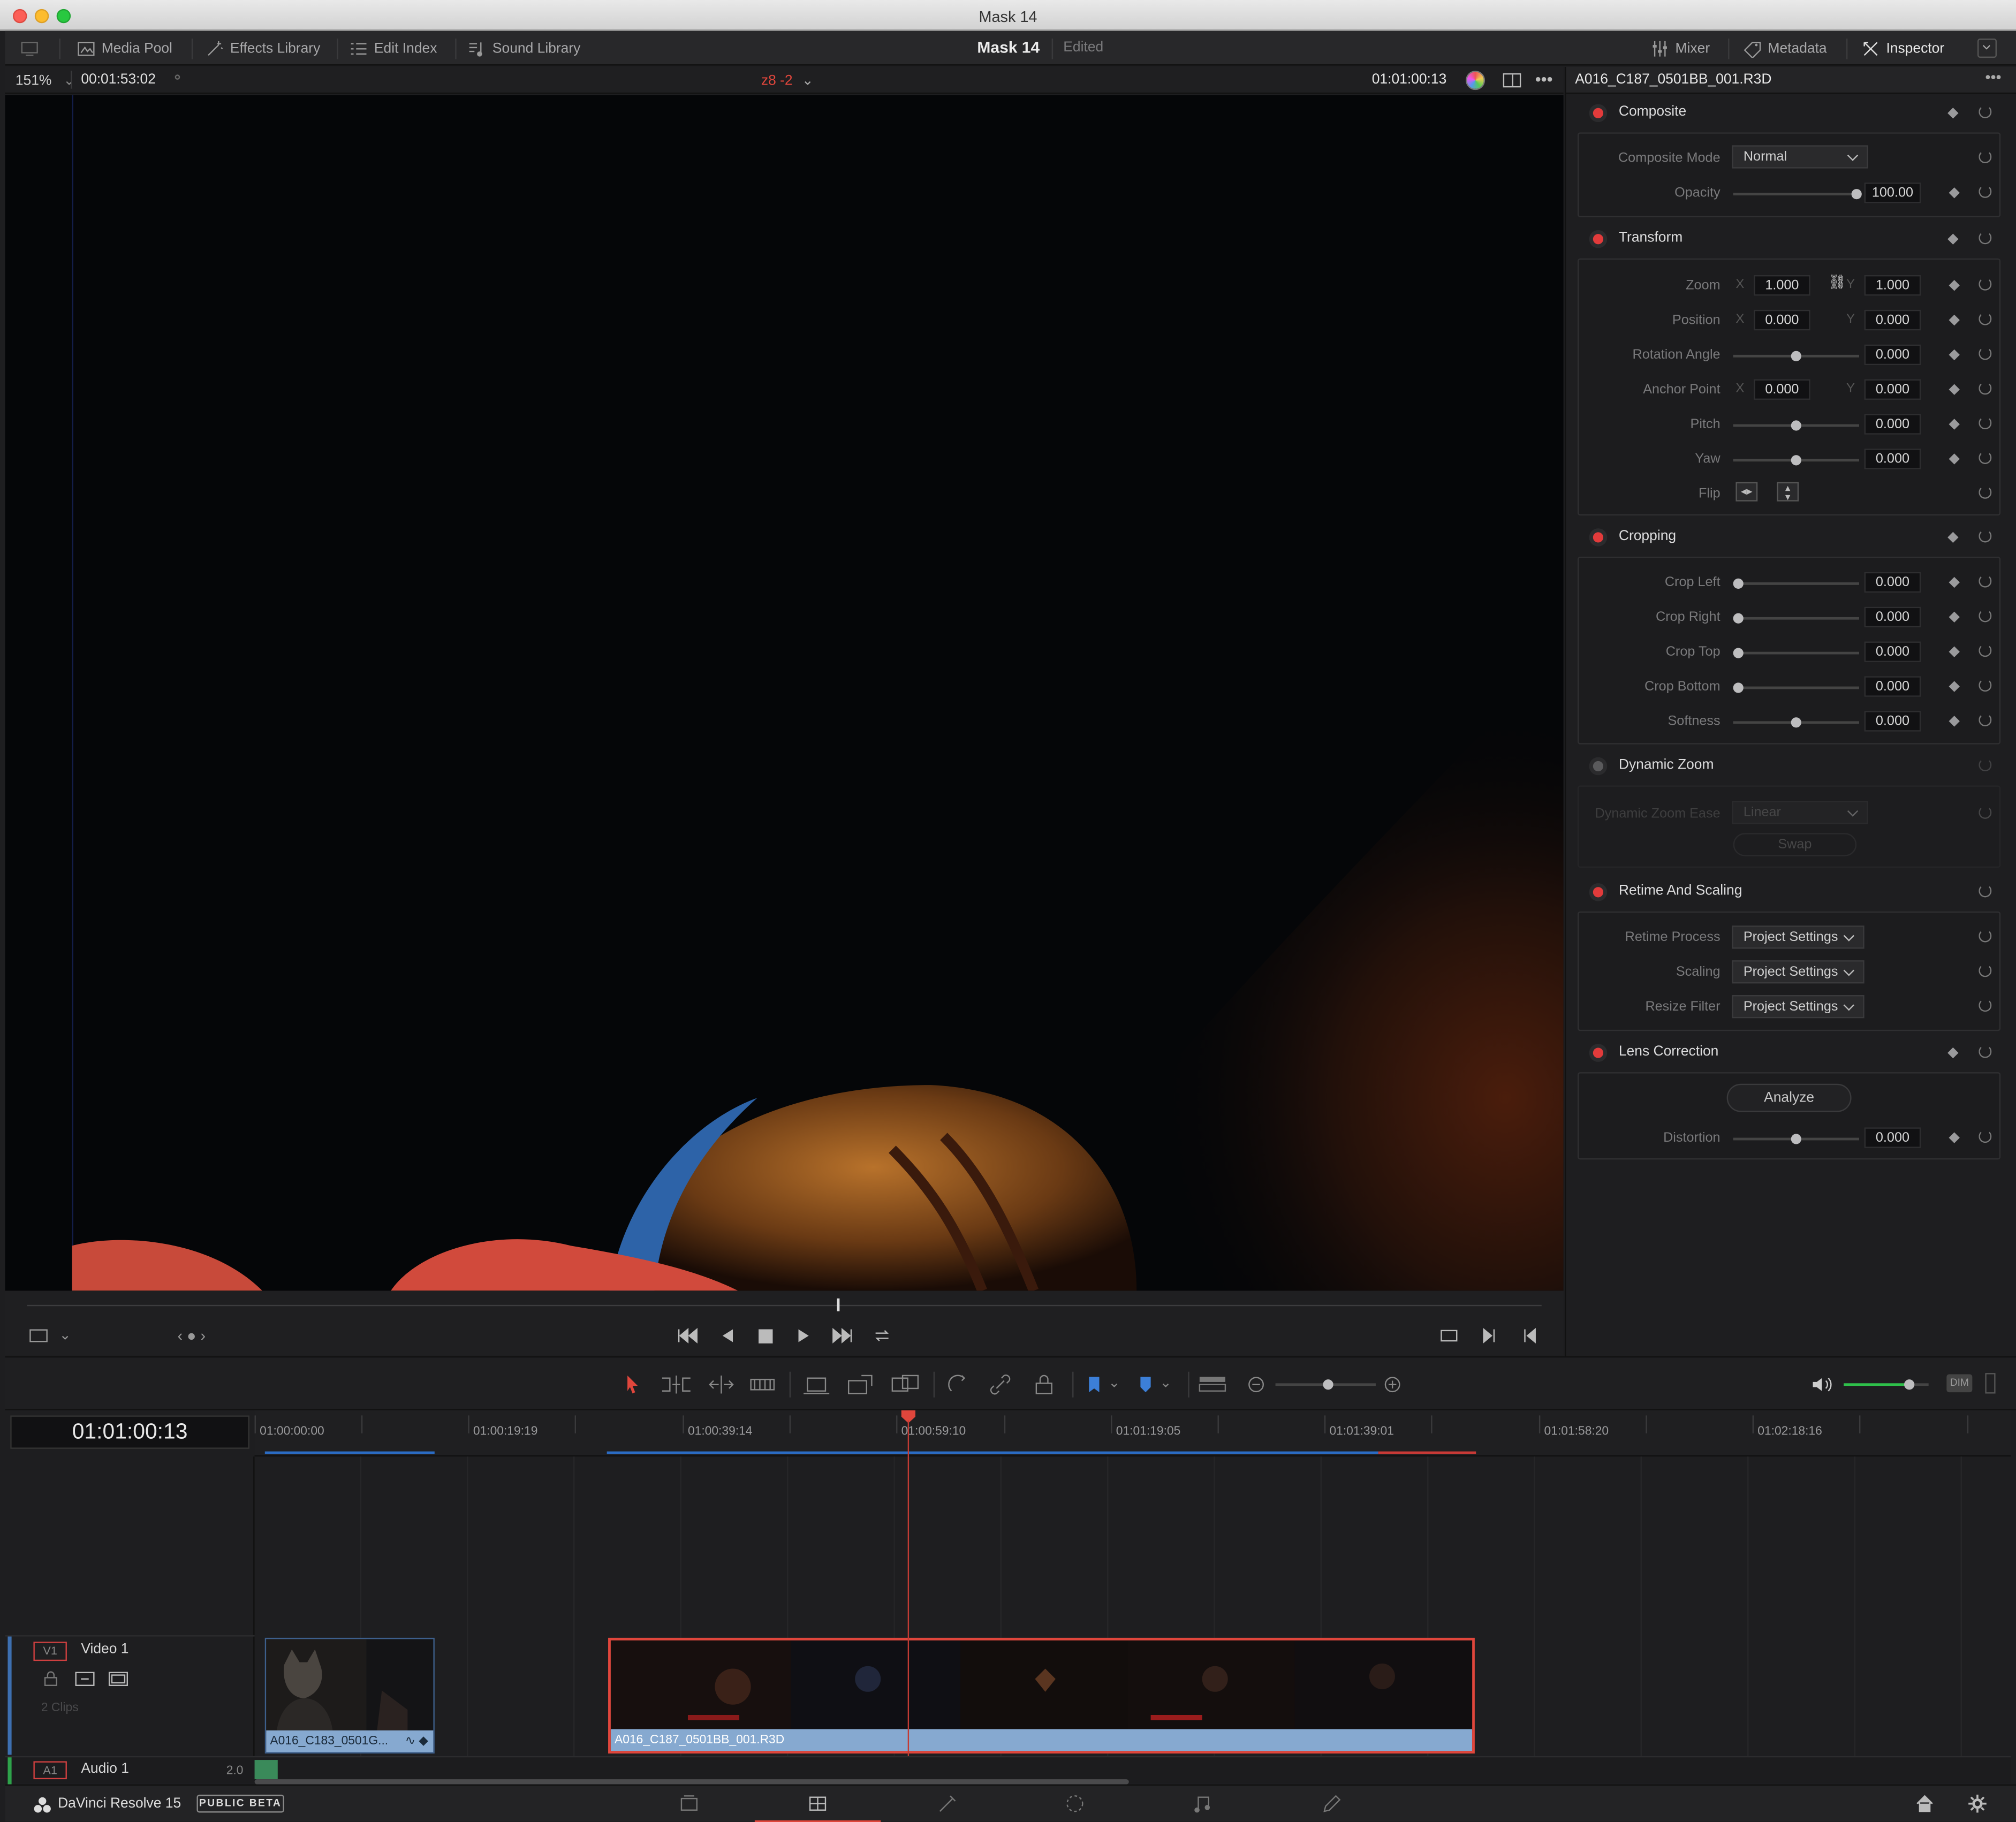  Describe the element at coordinates (104, 1649) in the screenshot. I see `track-name-video-1: Video 1` at that location.